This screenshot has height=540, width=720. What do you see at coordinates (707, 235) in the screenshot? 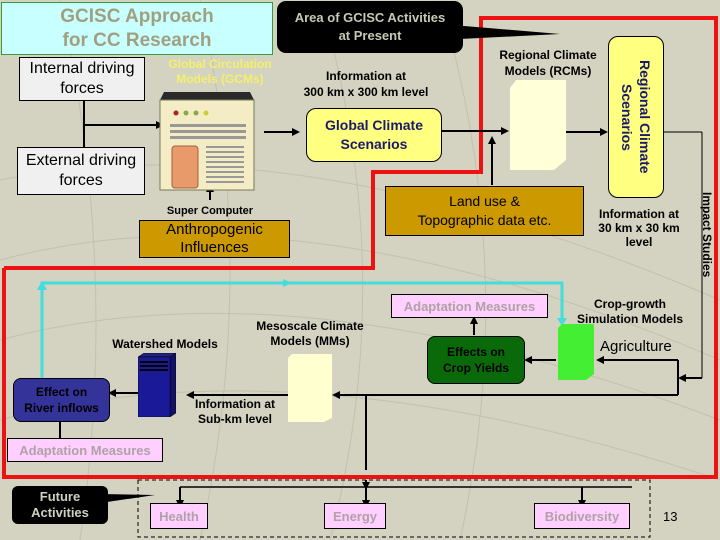
I see `impact-studies-label: Impact Studies` at bounding box center [707, 235].